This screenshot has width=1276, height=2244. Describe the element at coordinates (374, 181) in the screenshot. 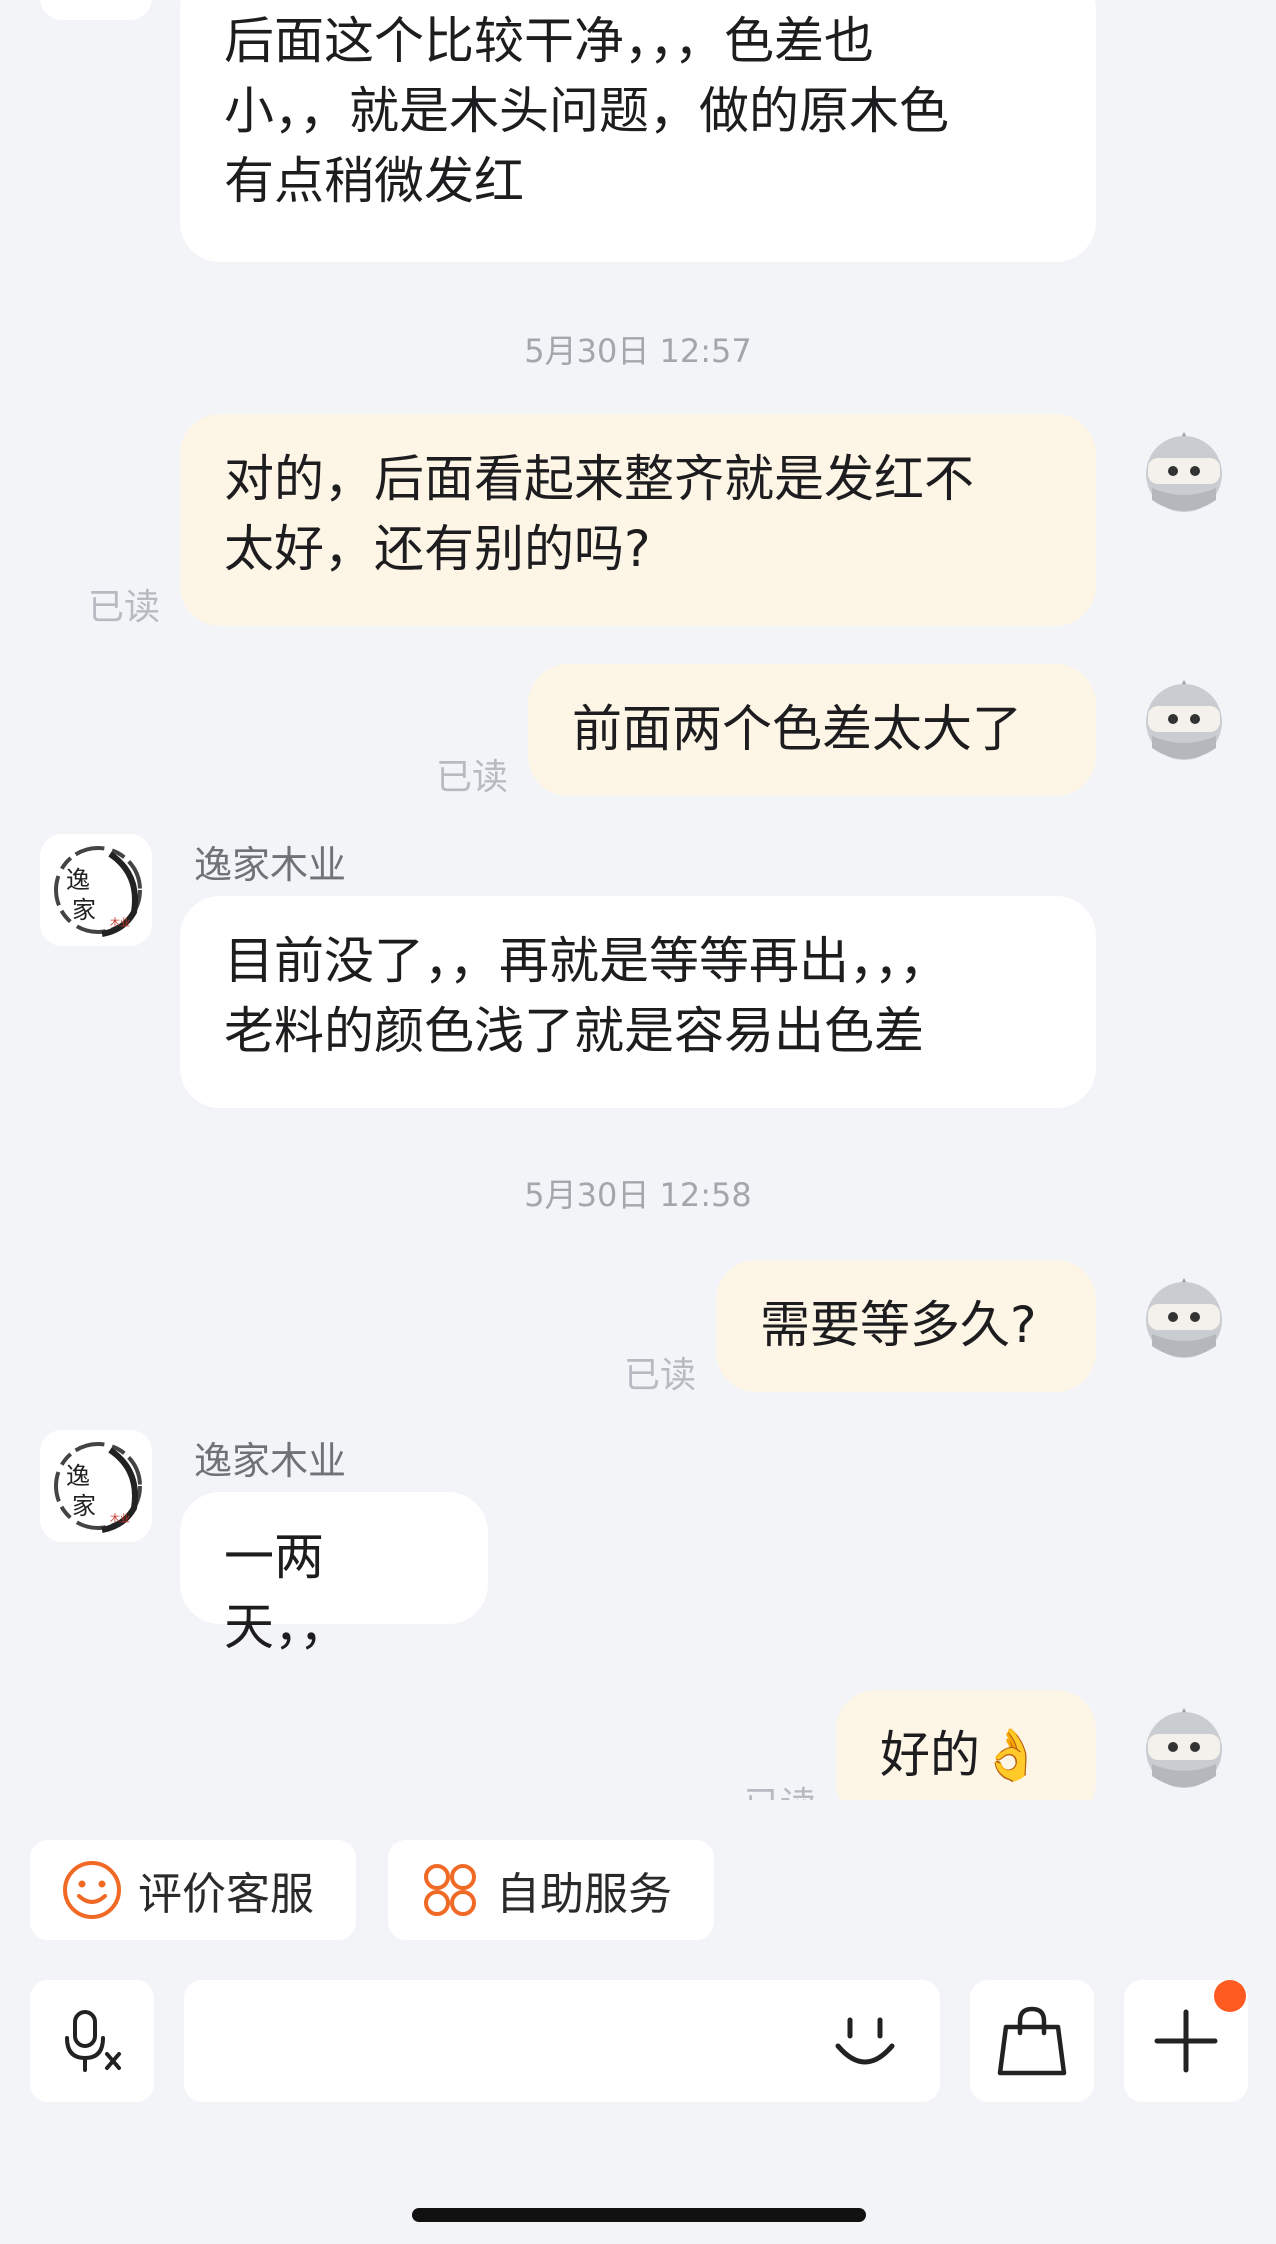

I see `message-text-line: 有点稍微发红` at that location.